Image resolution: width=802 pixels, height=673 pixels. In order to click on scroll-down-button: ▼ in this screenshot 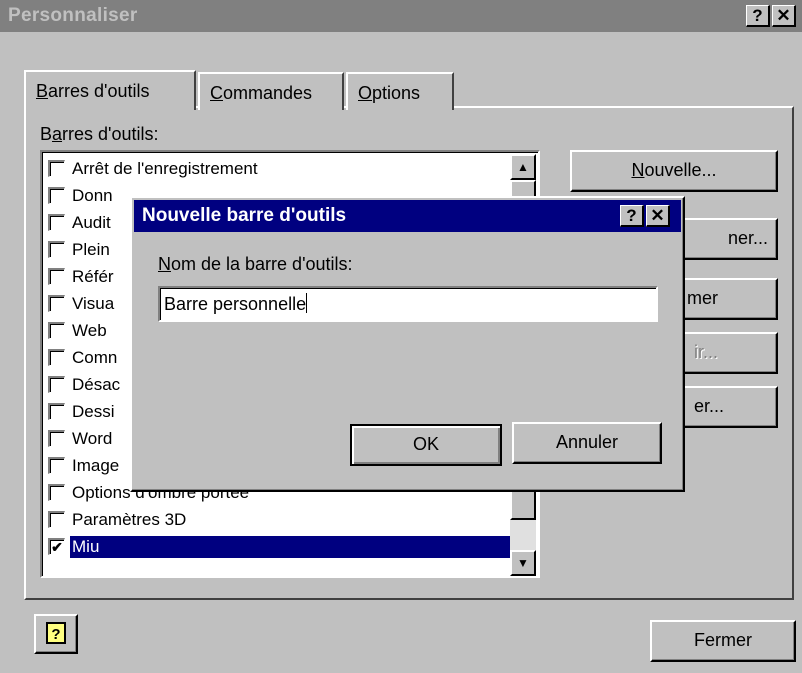, I will do `click(523, 563)`.